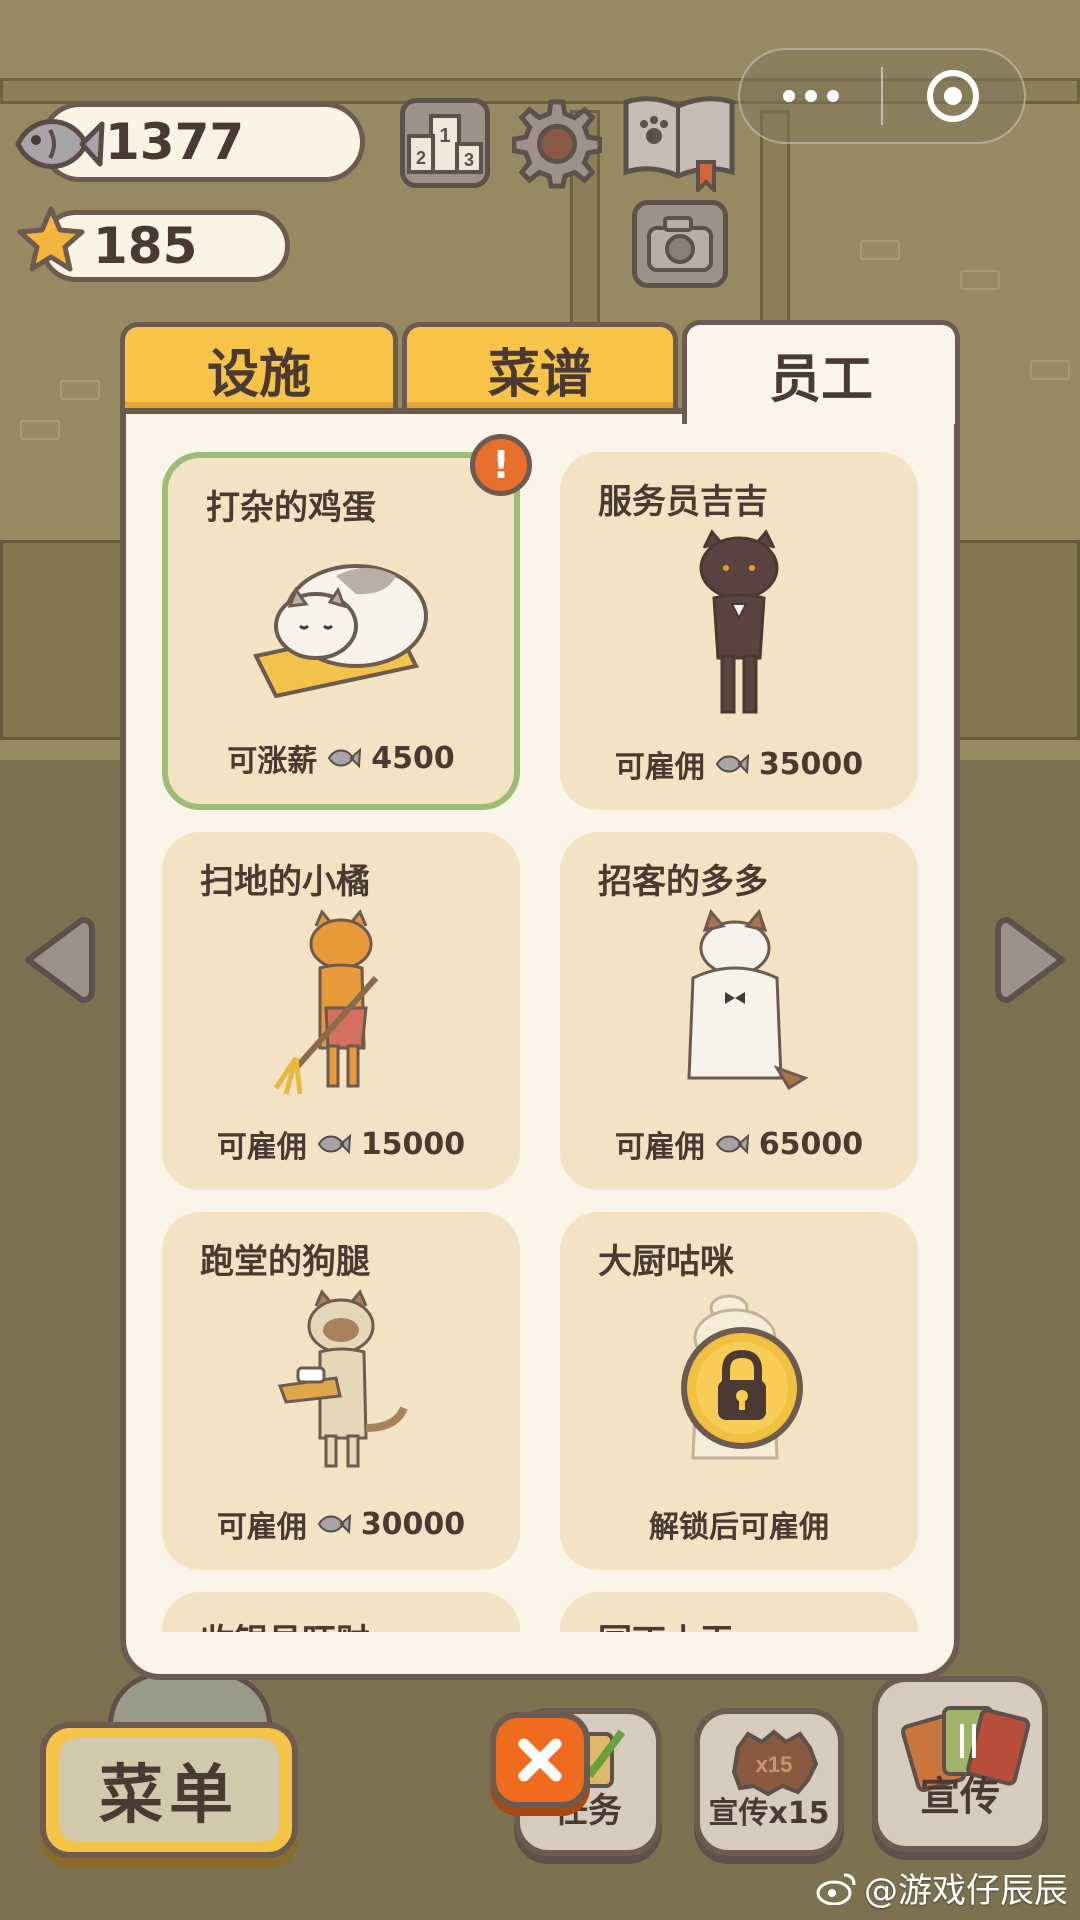 The height and width of the screenshot is (1920, 1080). What do you see at coordinates (820, 380) in the screenshot?
I see `tab-label: 员工` at bounding box center [820, 380].